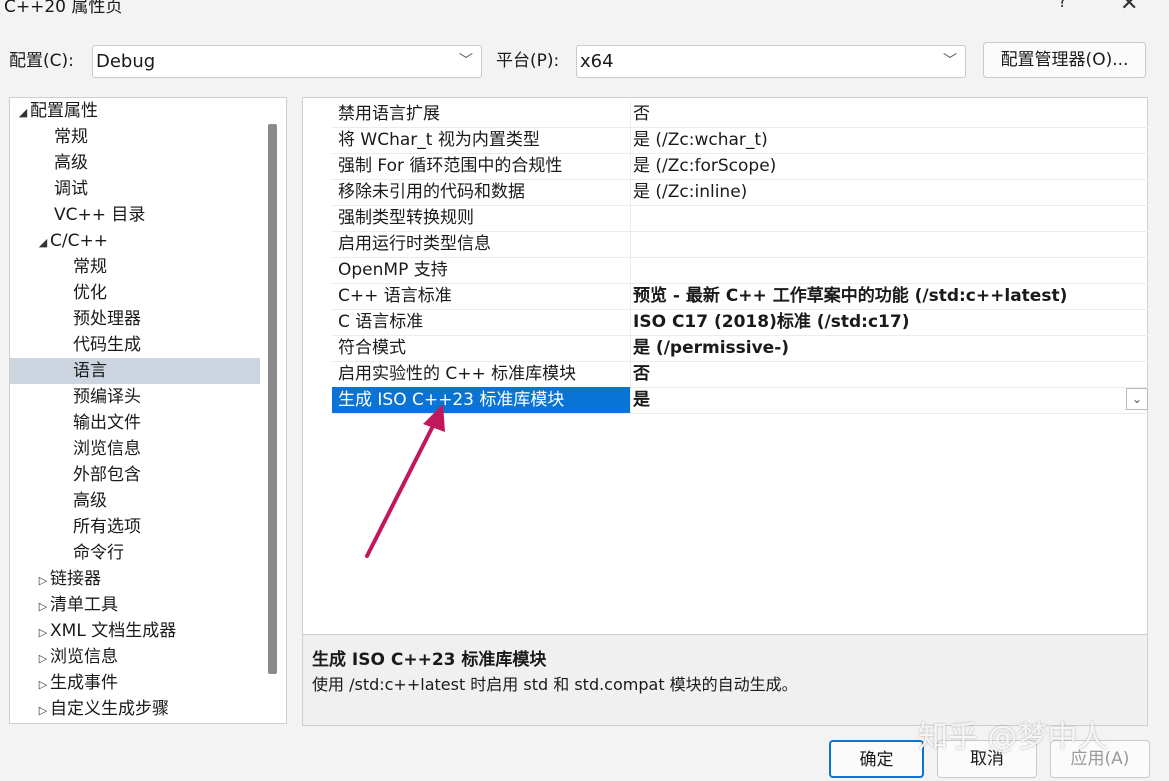  What do you see at coordinates (711, 348) in the screenshot?
I see `property-value: 是 (/permissive-)` at bounding box center [711, 348].